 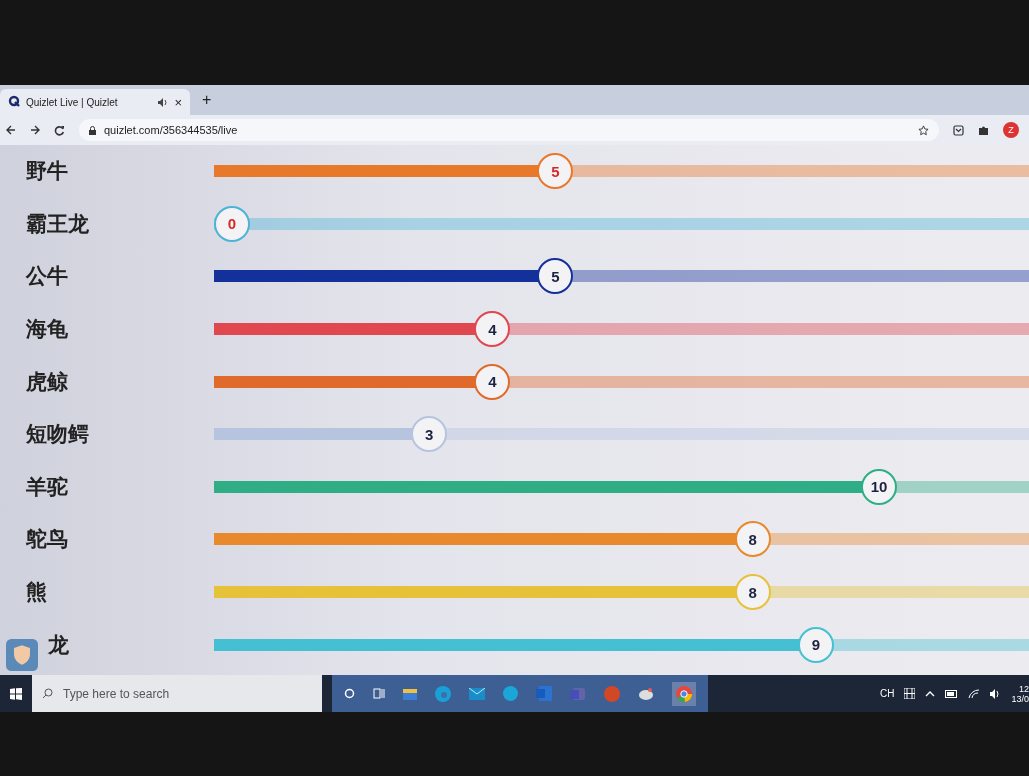 What do you see at coordinates (887, 693) in the screenshot?
I see `language-indicator: CH` at bounding box center [887, 693].